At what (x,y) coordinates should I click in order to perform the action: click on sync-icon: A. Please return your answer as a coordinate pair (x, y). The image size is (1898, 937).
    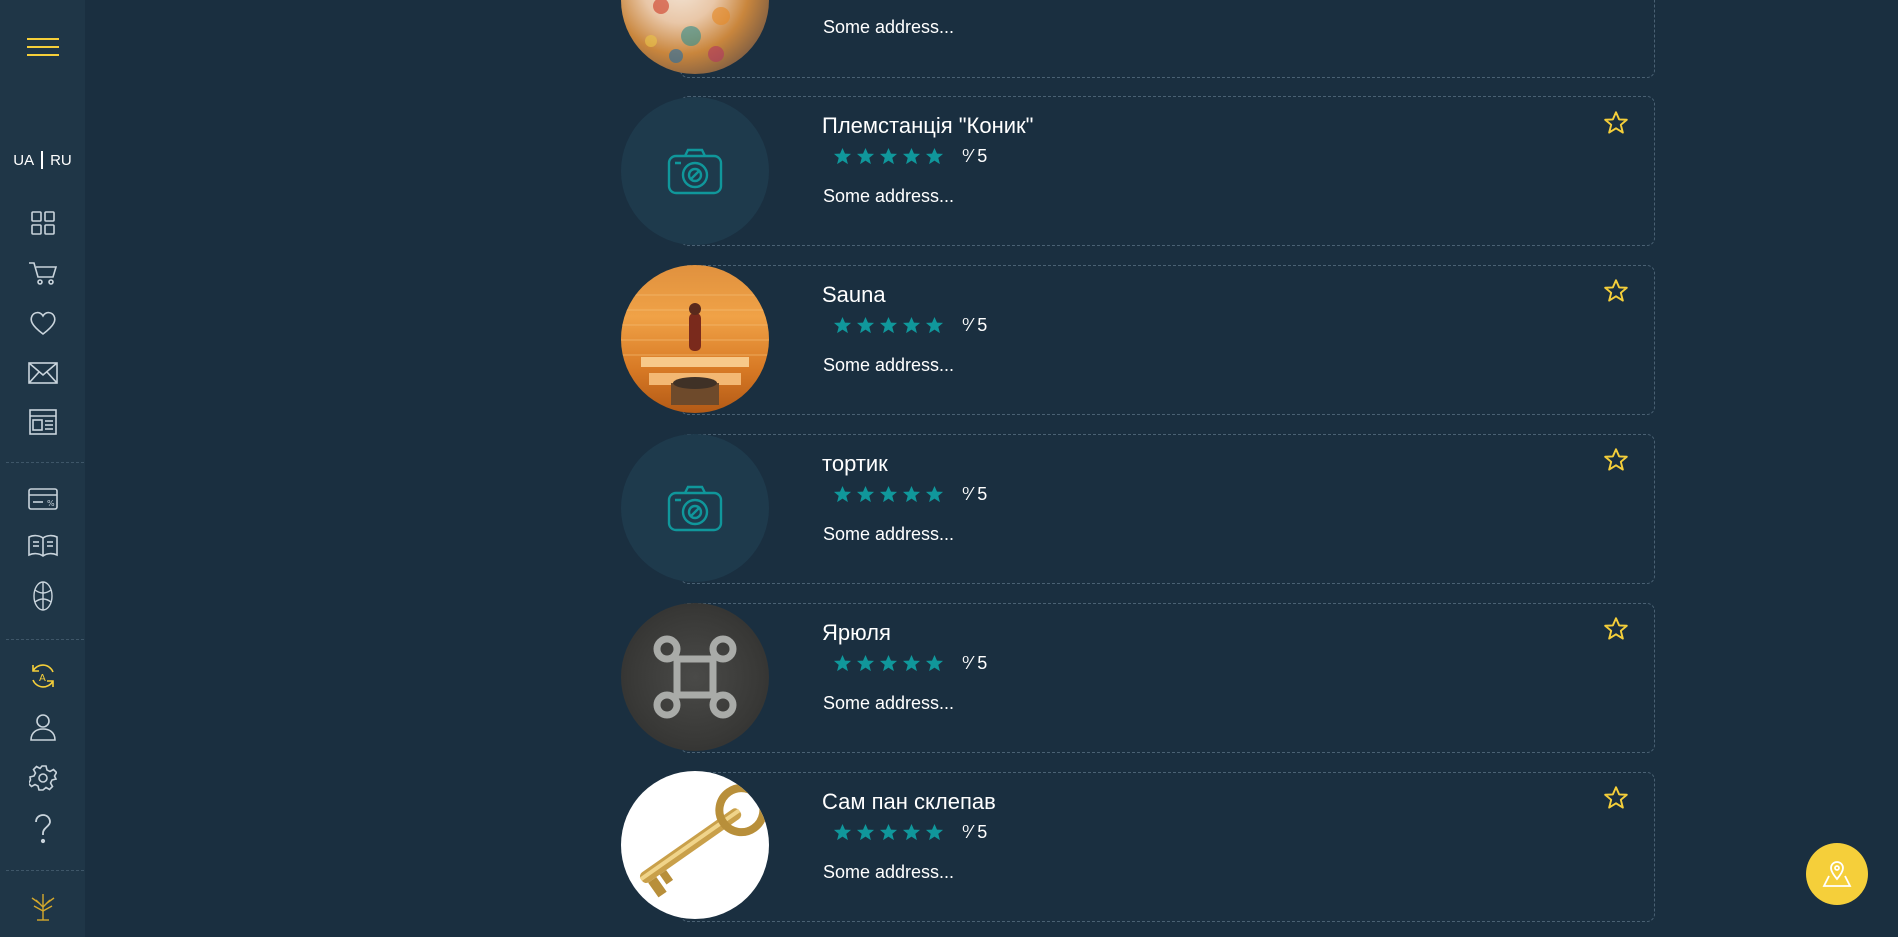
    Looking at the image, I should click on (42, 676).